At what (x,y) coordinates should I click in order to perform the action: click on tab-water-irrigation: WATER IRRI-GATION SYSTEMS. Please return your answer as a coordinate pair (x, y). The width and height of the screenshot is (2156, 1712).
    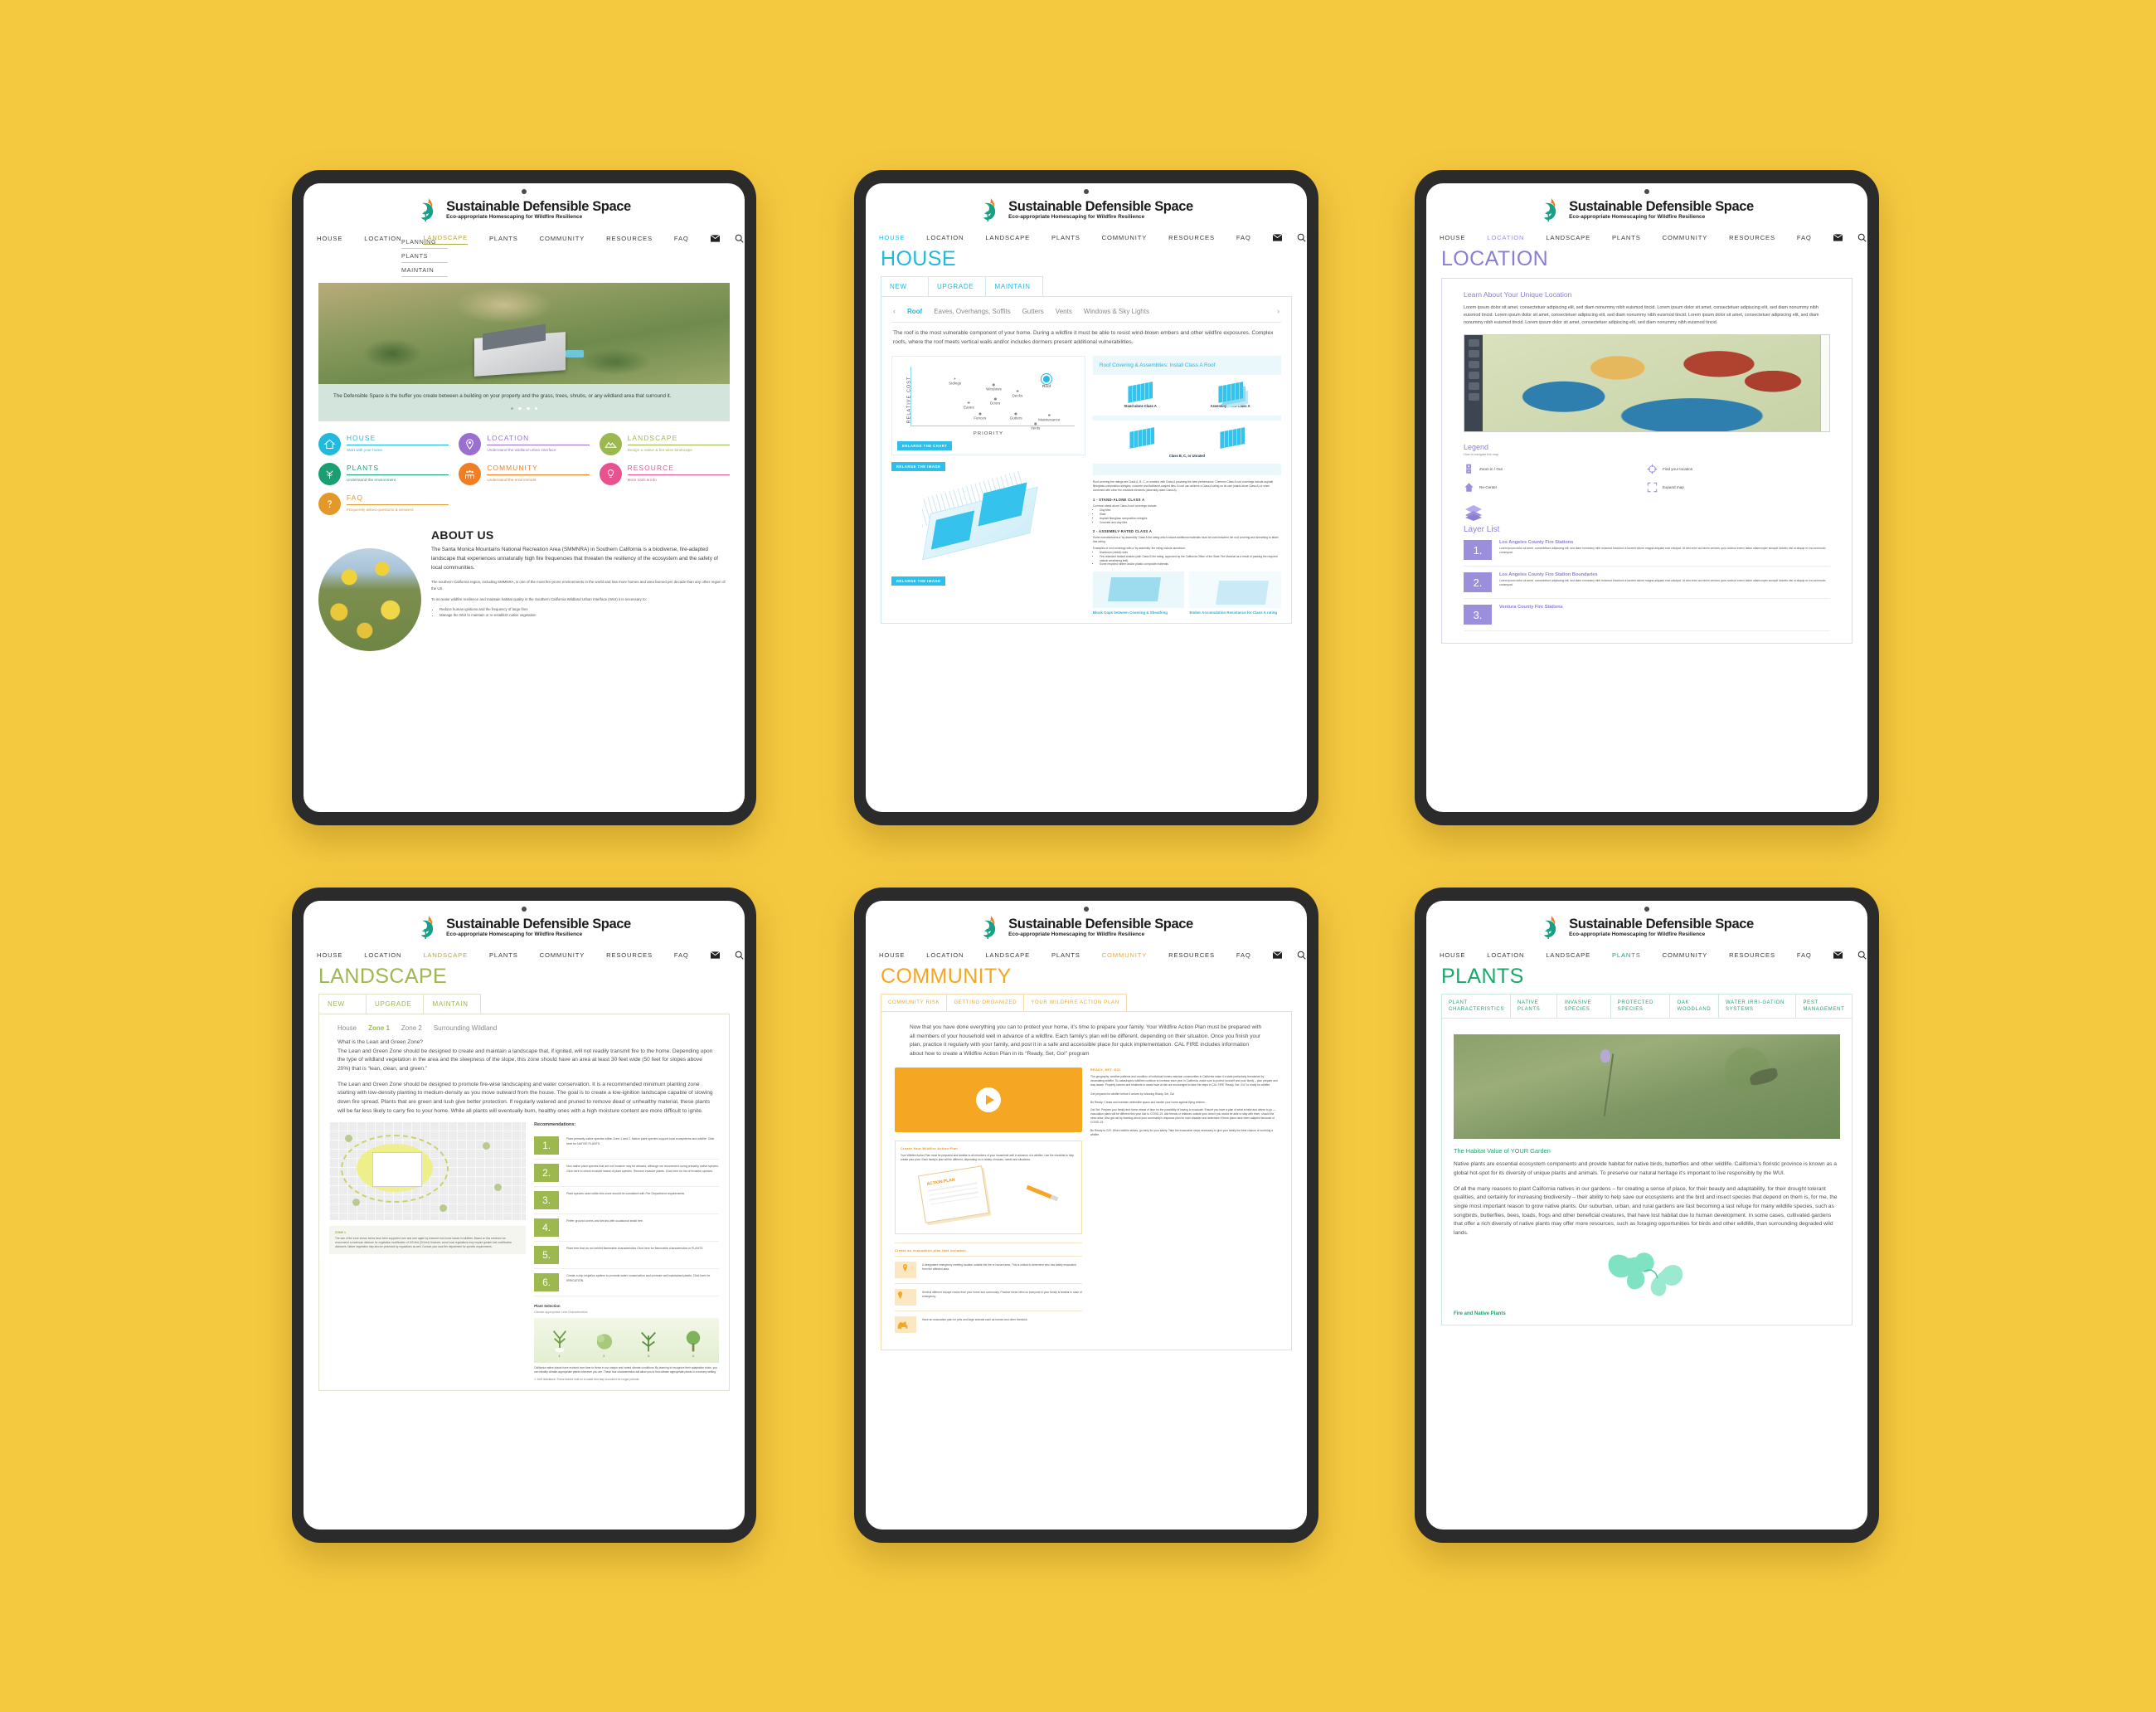
    Looking at the image, I should click on (1757, 1007).